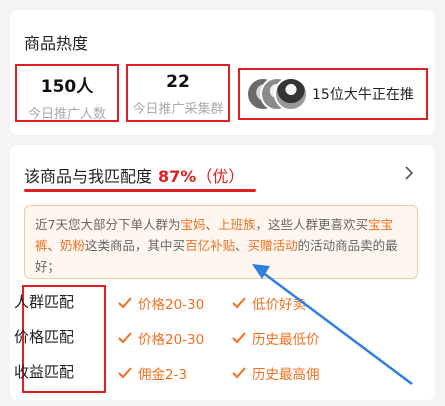  I want to click on influencer-count-text: 15位大牛正在推, so click(363, 95).